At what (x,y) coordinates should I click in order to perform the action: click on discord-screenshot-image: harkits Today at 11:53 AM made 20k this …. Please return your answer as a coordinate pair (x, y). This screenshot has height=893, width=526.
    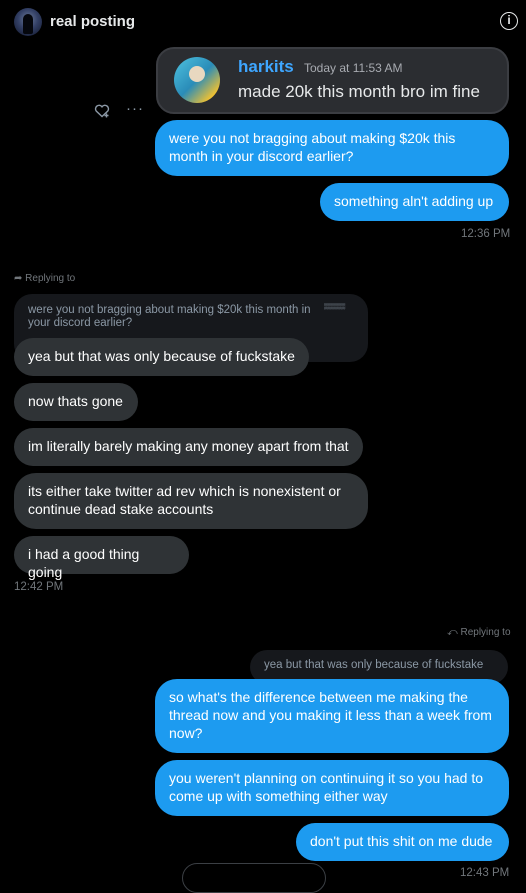
    Looking at the image, I should click on (332, 80).